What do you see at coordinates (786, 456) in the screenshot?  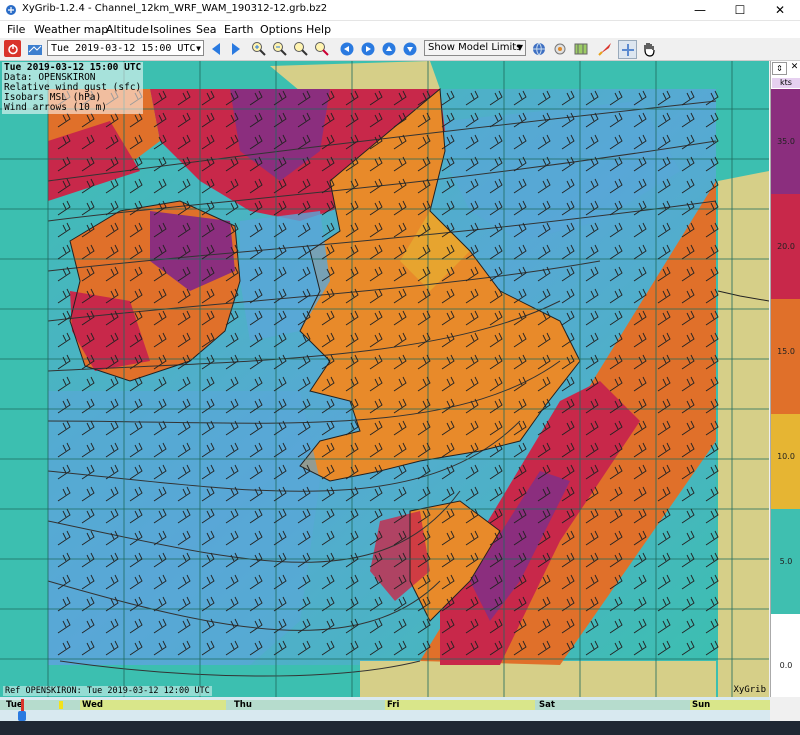 I see `legend-label: 10.0` at bounding box center [786, 456].